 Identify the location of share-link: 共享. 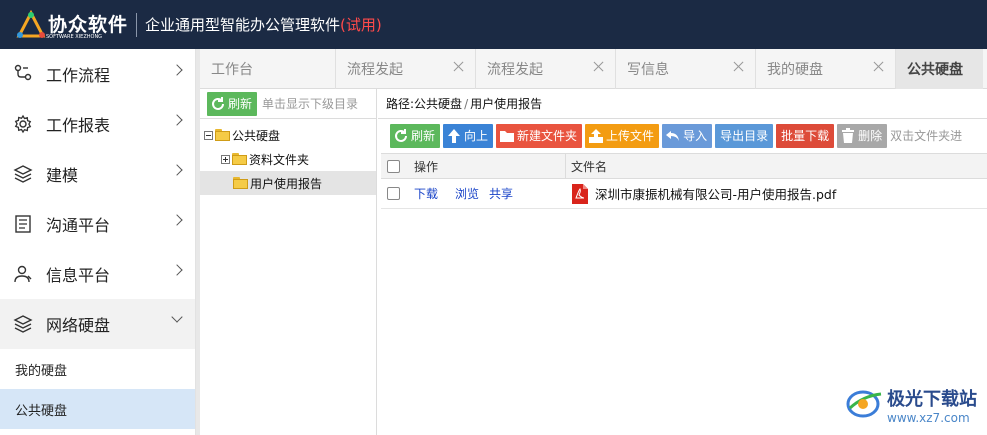
(501, 193).